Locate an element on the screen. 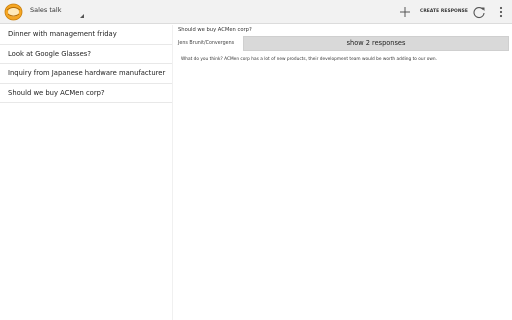 Image resolution: width=512 pixels, height=320 pixels. spinner-dropdown-indicator-icon is located at coordinates (82, 16).